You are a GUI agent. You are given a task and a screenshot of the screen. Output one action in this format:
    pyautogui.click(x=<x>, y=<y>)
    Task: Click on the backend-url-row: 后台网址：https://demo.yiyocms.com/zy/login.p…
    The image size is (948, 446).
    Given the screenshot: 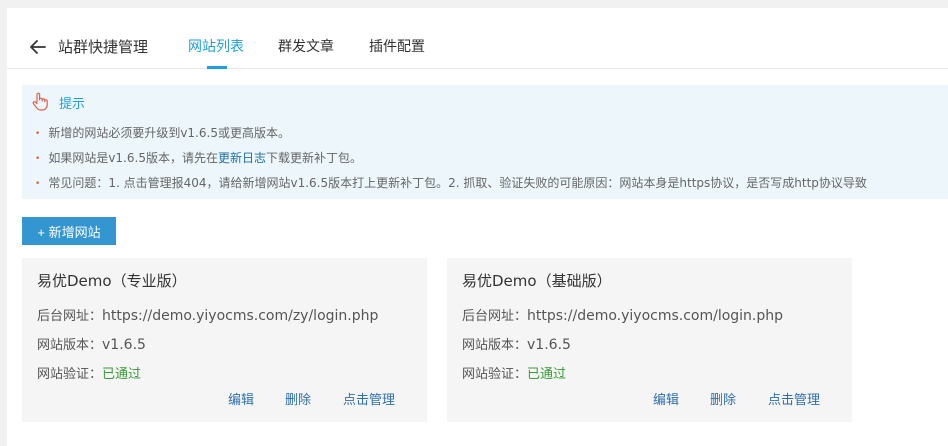 What is the action you would take?
    pyautogui.click(x=207, y=314)
    